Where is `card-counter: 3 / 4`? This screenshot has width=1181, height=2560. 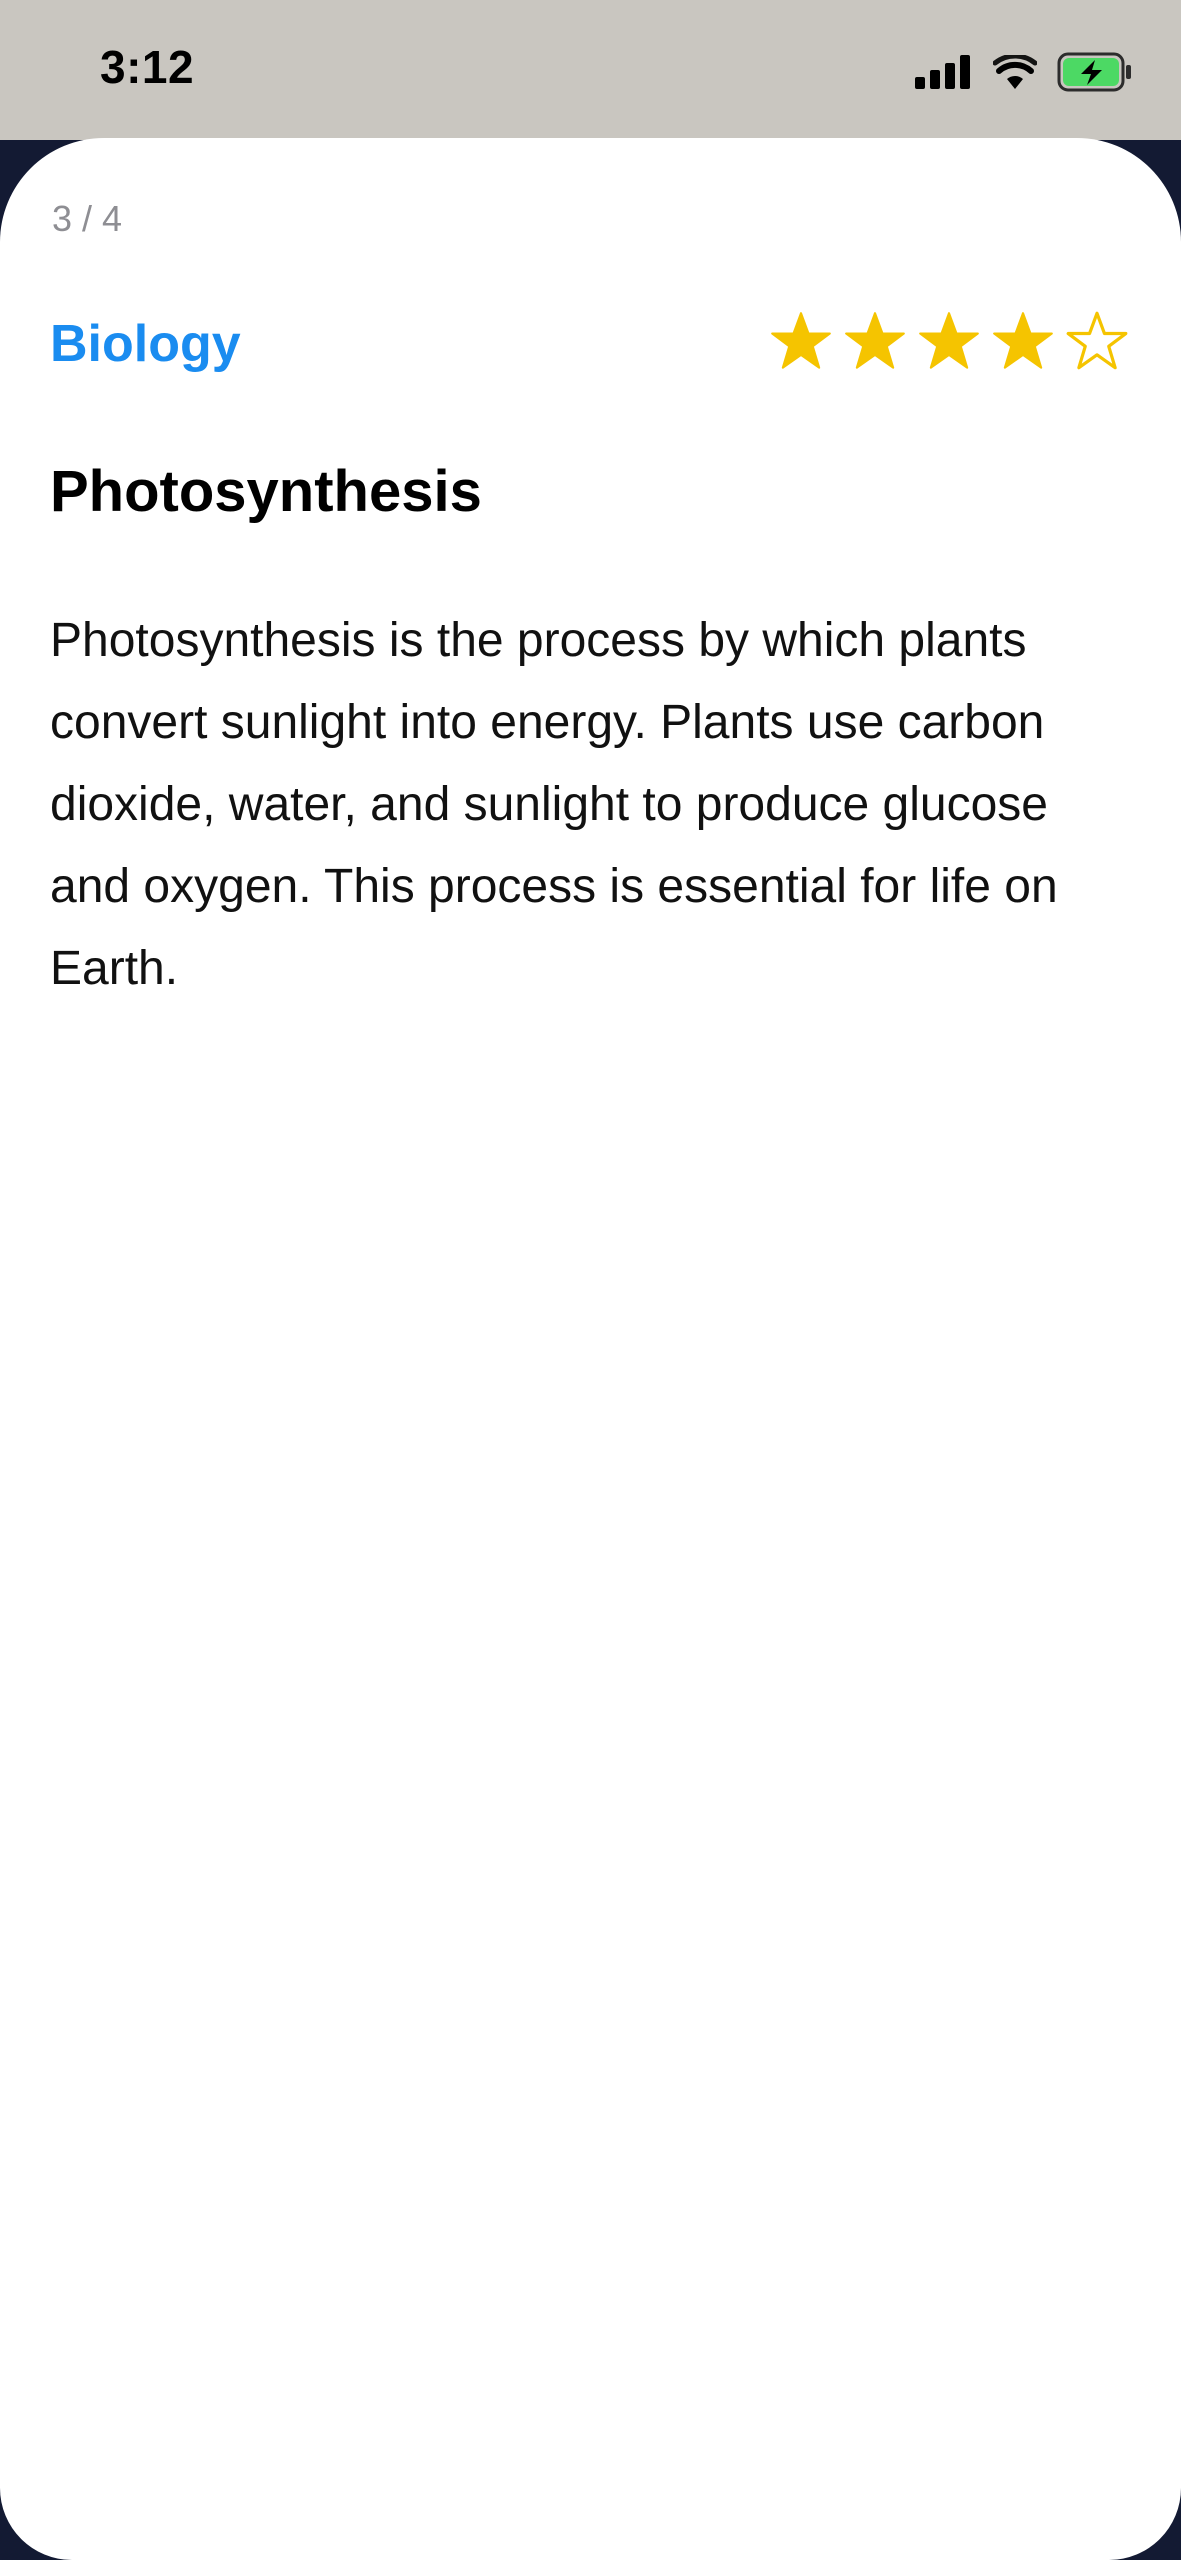
card-counter: 3 / 4 is located at coordinates (87, 218).